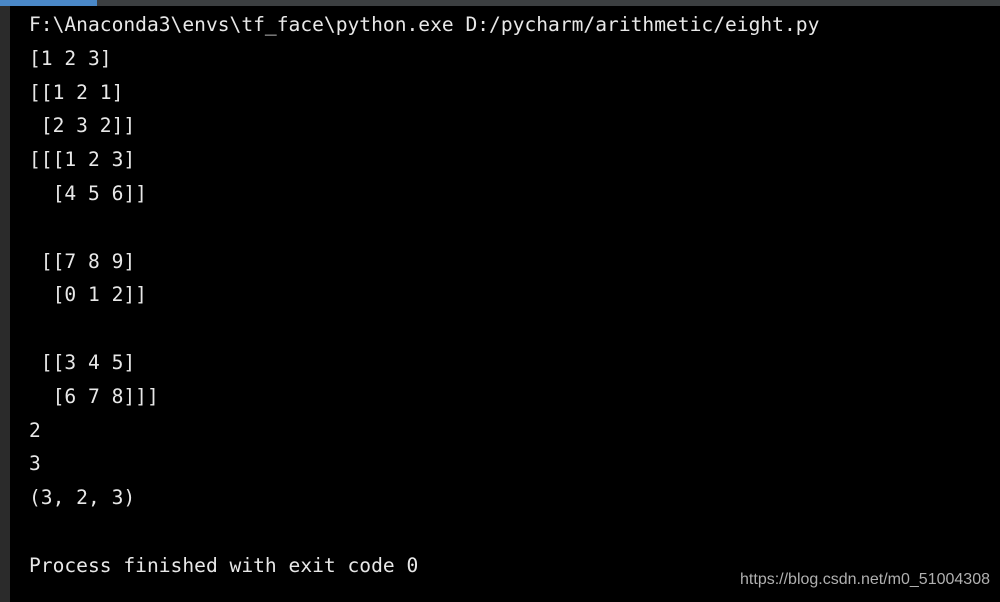 The height and width of the screenshot is (602, 1000). What do you see at coordinates (35, 430) in the screenshot?
I see `console-line: 2` at bounding box center [35, 430].